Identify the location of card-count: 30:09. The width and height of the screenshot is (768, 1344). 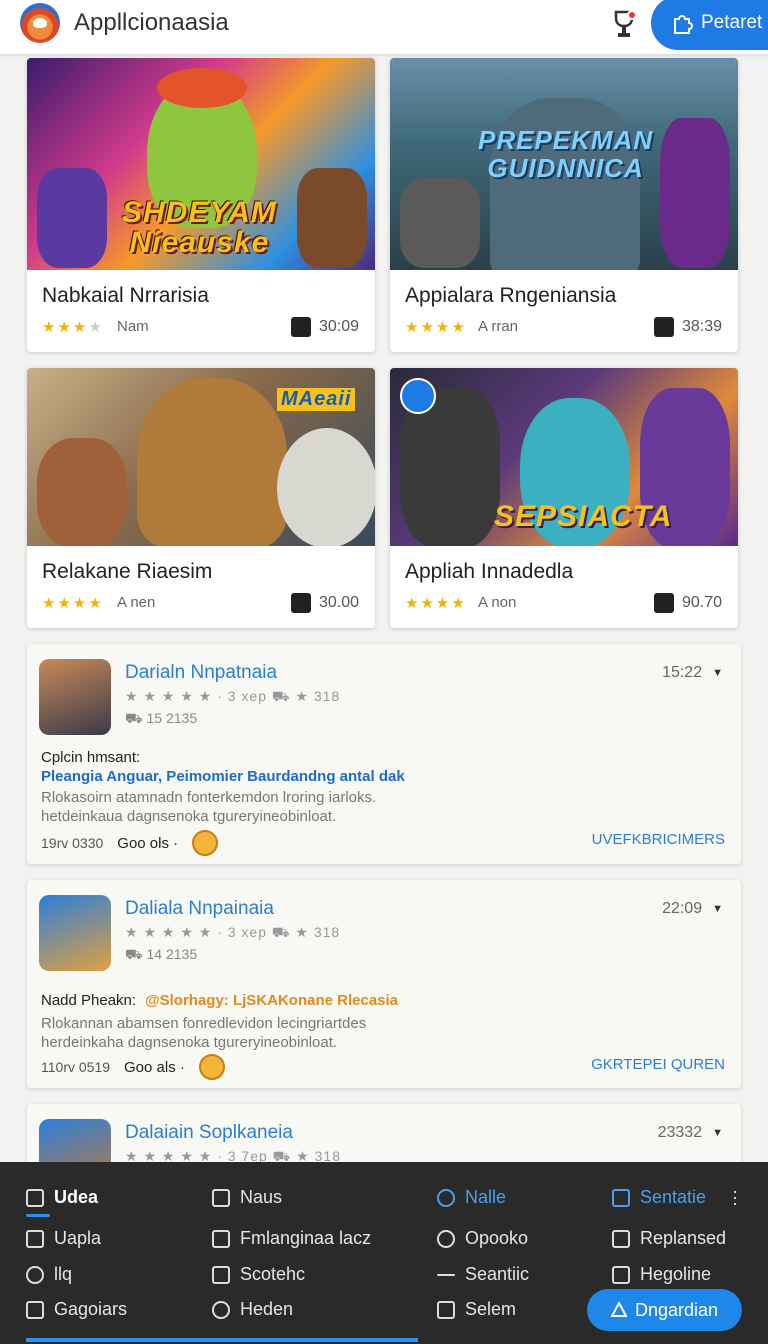
(324, 327).